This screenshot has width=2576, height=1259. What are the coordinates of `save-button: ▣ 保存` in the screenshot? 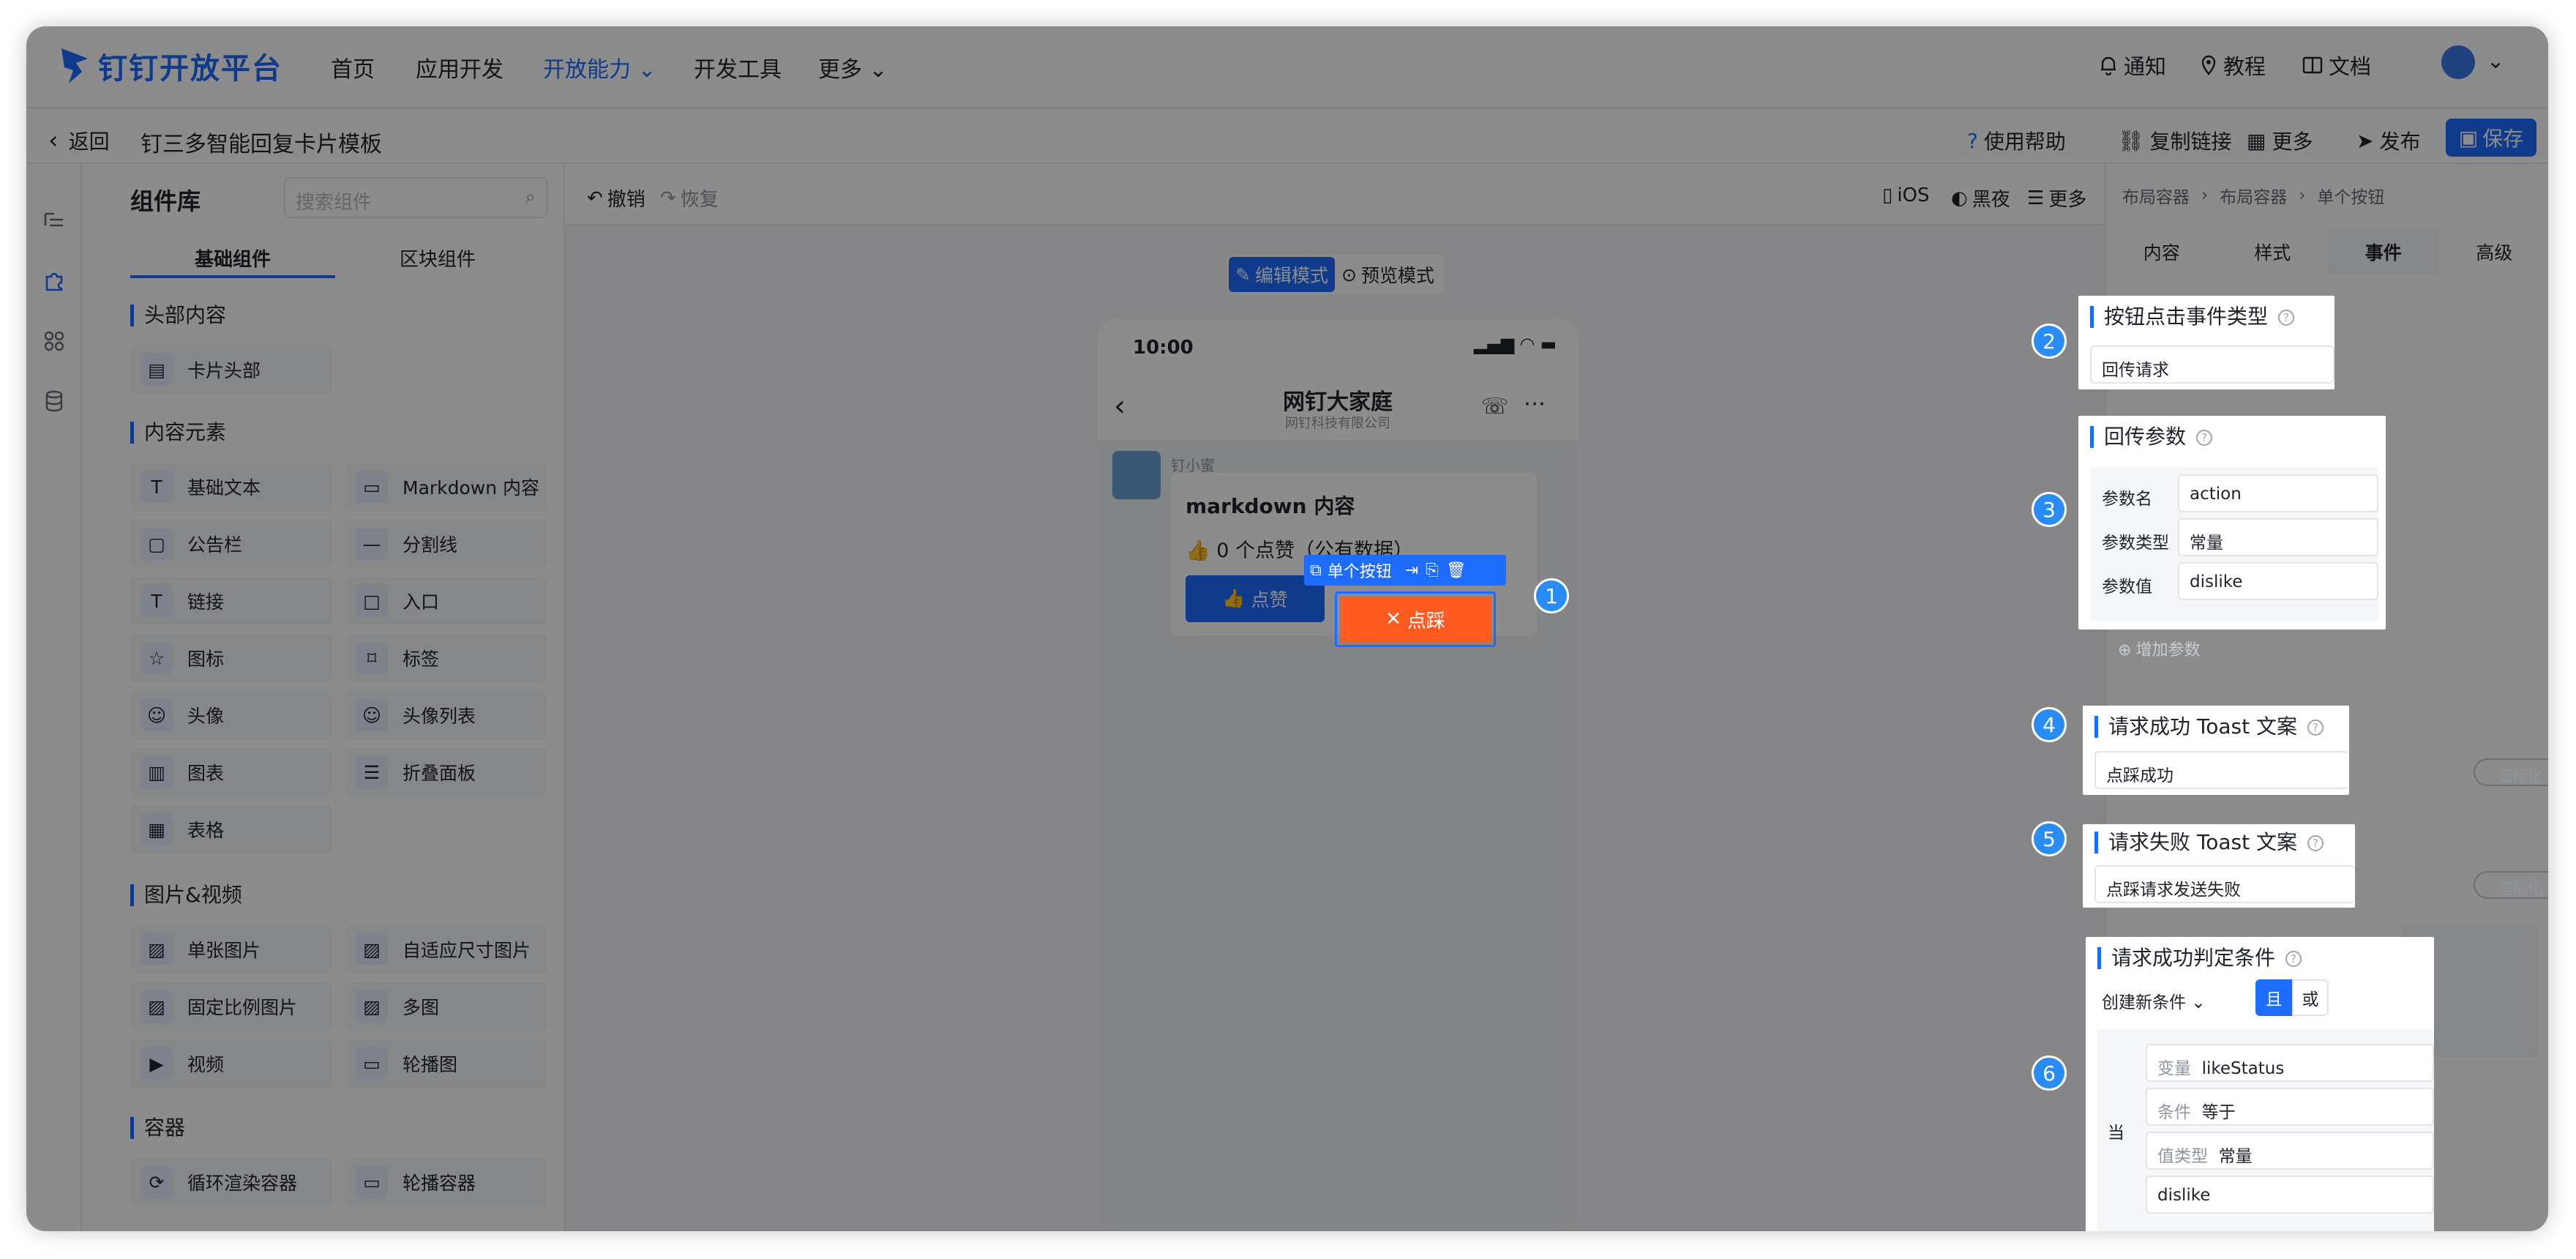 It's located at (2491, 138).